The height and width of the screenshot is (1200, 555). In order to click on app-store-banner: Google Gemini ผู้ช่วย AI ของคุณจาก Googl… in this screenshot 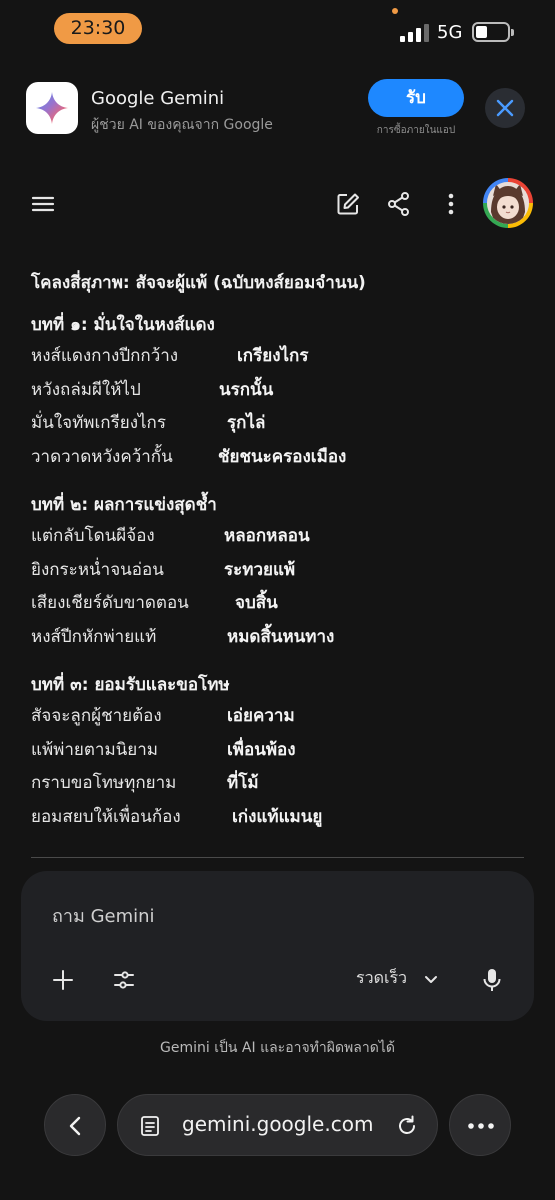, I will do `click(277, 111)`.